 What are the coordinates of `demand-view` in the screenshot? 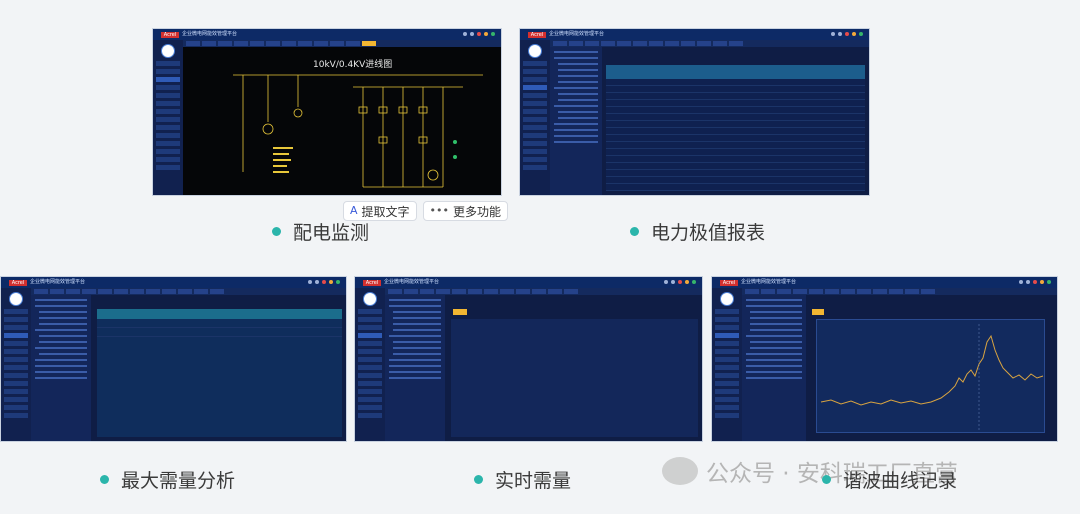 It's located at (188, 368).